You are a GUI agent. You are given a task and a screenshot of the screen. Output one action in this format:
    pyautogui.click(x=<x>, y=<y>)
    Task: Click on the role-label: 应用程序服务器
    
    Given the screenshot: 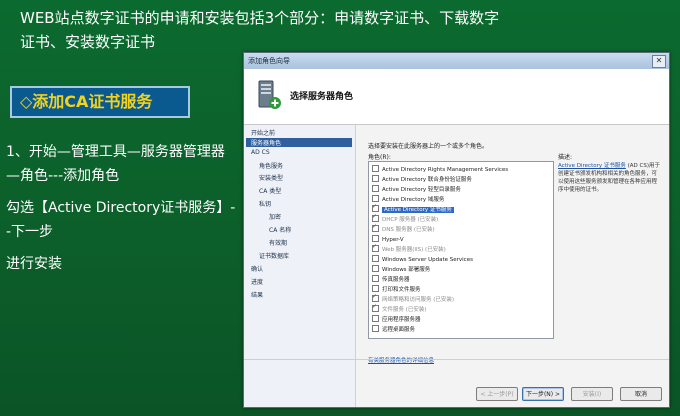 What is the action you would take?
    pyautogui.click(x=401, y=320)
    